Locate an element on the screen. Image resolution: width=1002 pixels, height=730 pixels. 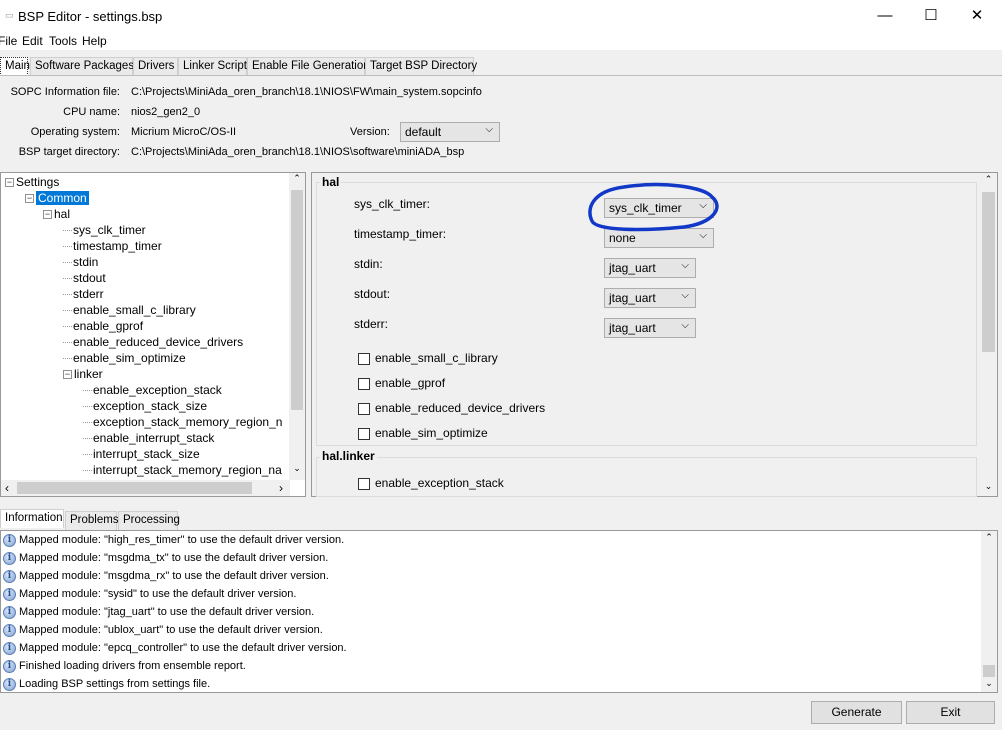
tree-item: enable_small_c_library is located at coordinates (129, 310).